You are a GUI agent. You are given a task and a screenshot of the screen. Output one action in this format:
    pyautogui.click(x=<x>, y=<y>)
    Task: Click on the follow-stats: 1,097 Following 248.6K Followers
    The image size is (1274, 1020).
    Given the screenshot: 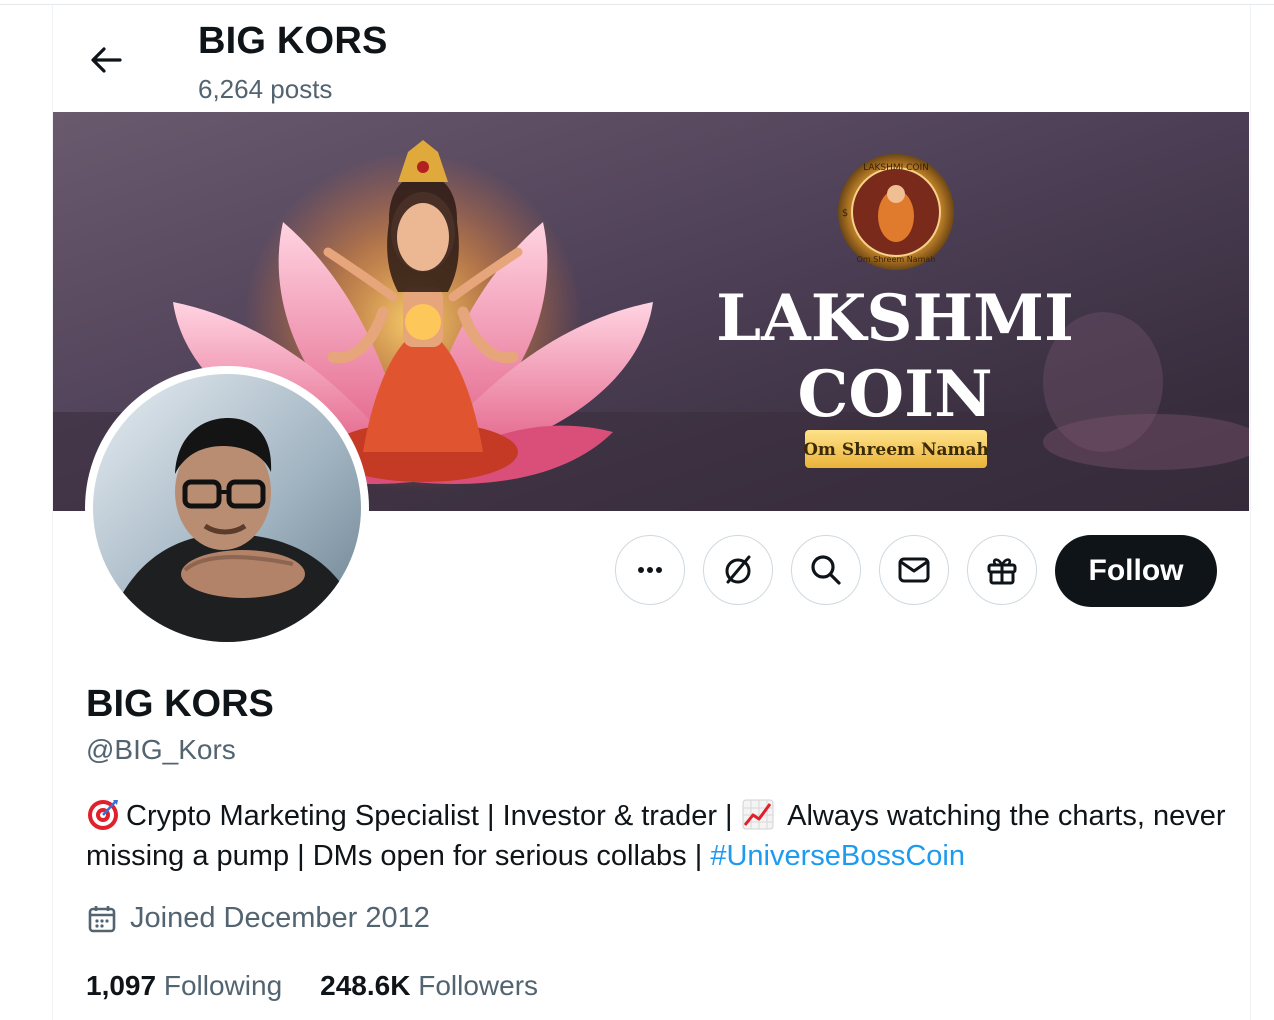 What is the action you would take?
    pyautogui.click(x=331, y=986)
    